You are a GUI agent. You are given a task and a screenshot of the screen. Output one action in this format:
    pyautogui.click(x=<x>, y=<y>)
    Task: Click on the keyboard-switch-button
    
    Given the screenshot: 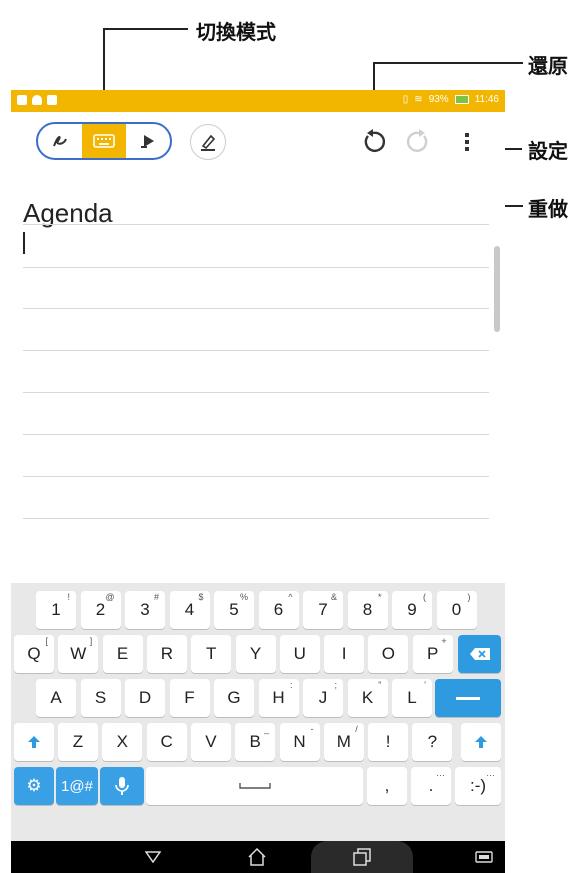 What is the action you would take?
    pyautogui.click(x=484, y=857)
    